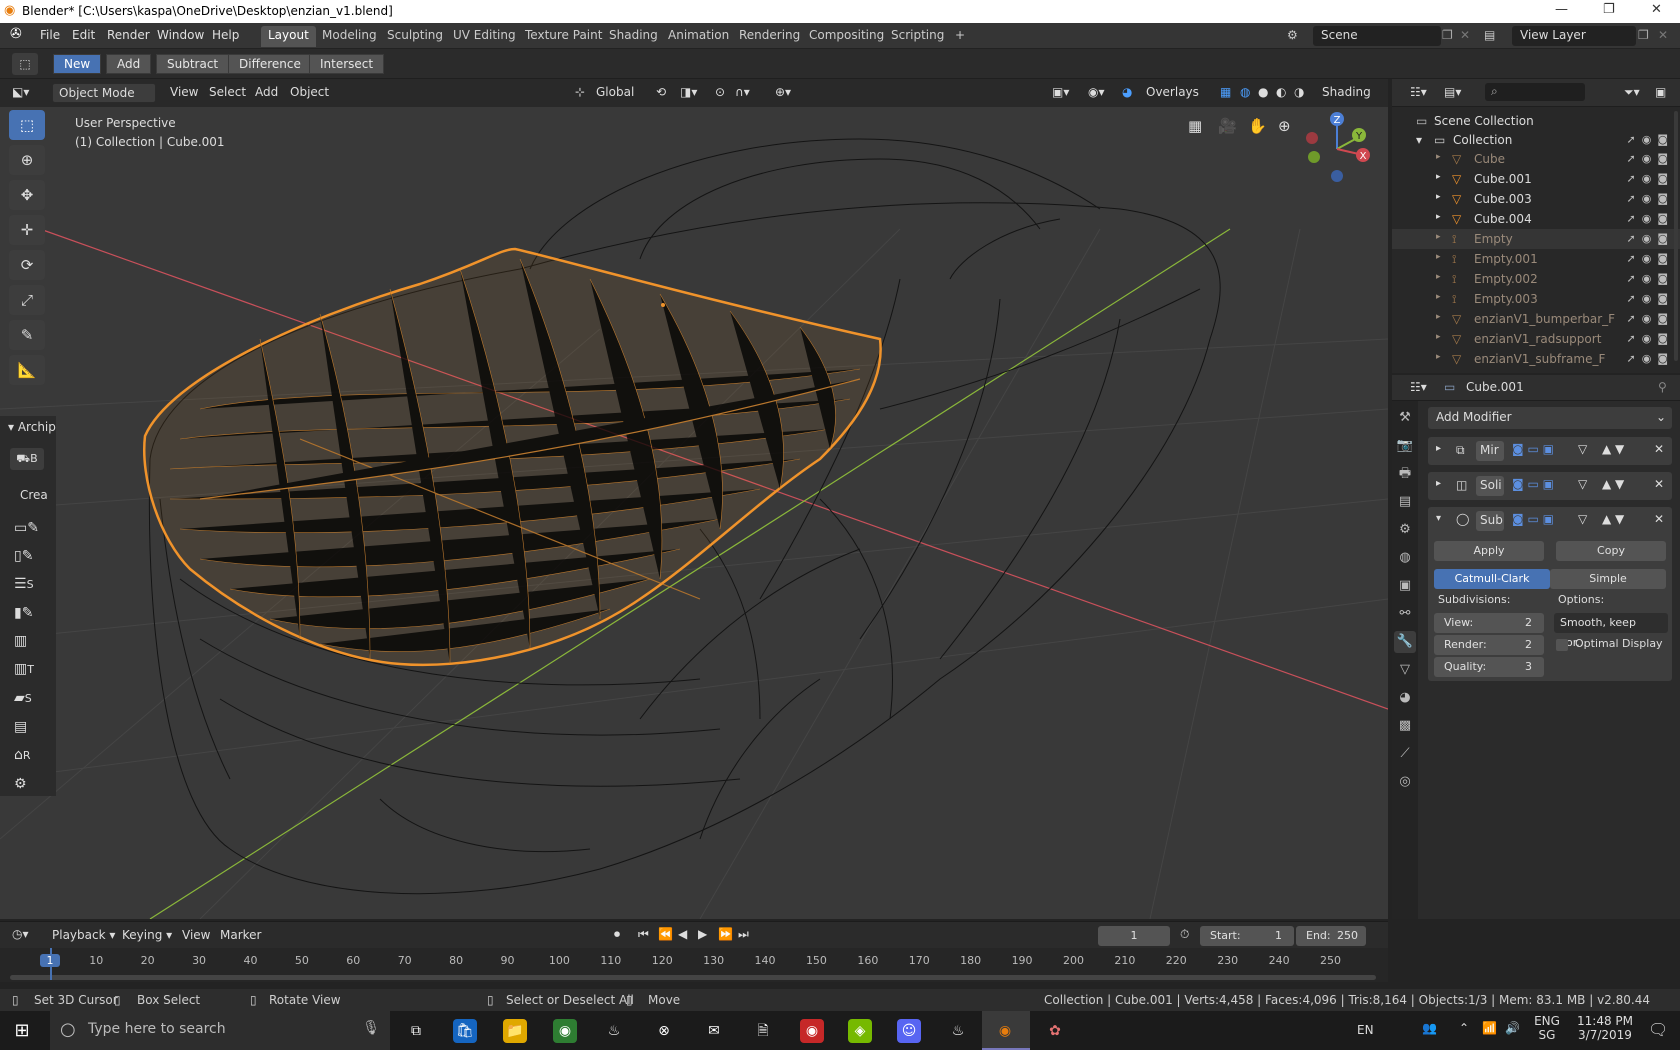 The image size is (1680, 1050). I want to click on view-layer-selector: View Layer, so click(1574, 36).